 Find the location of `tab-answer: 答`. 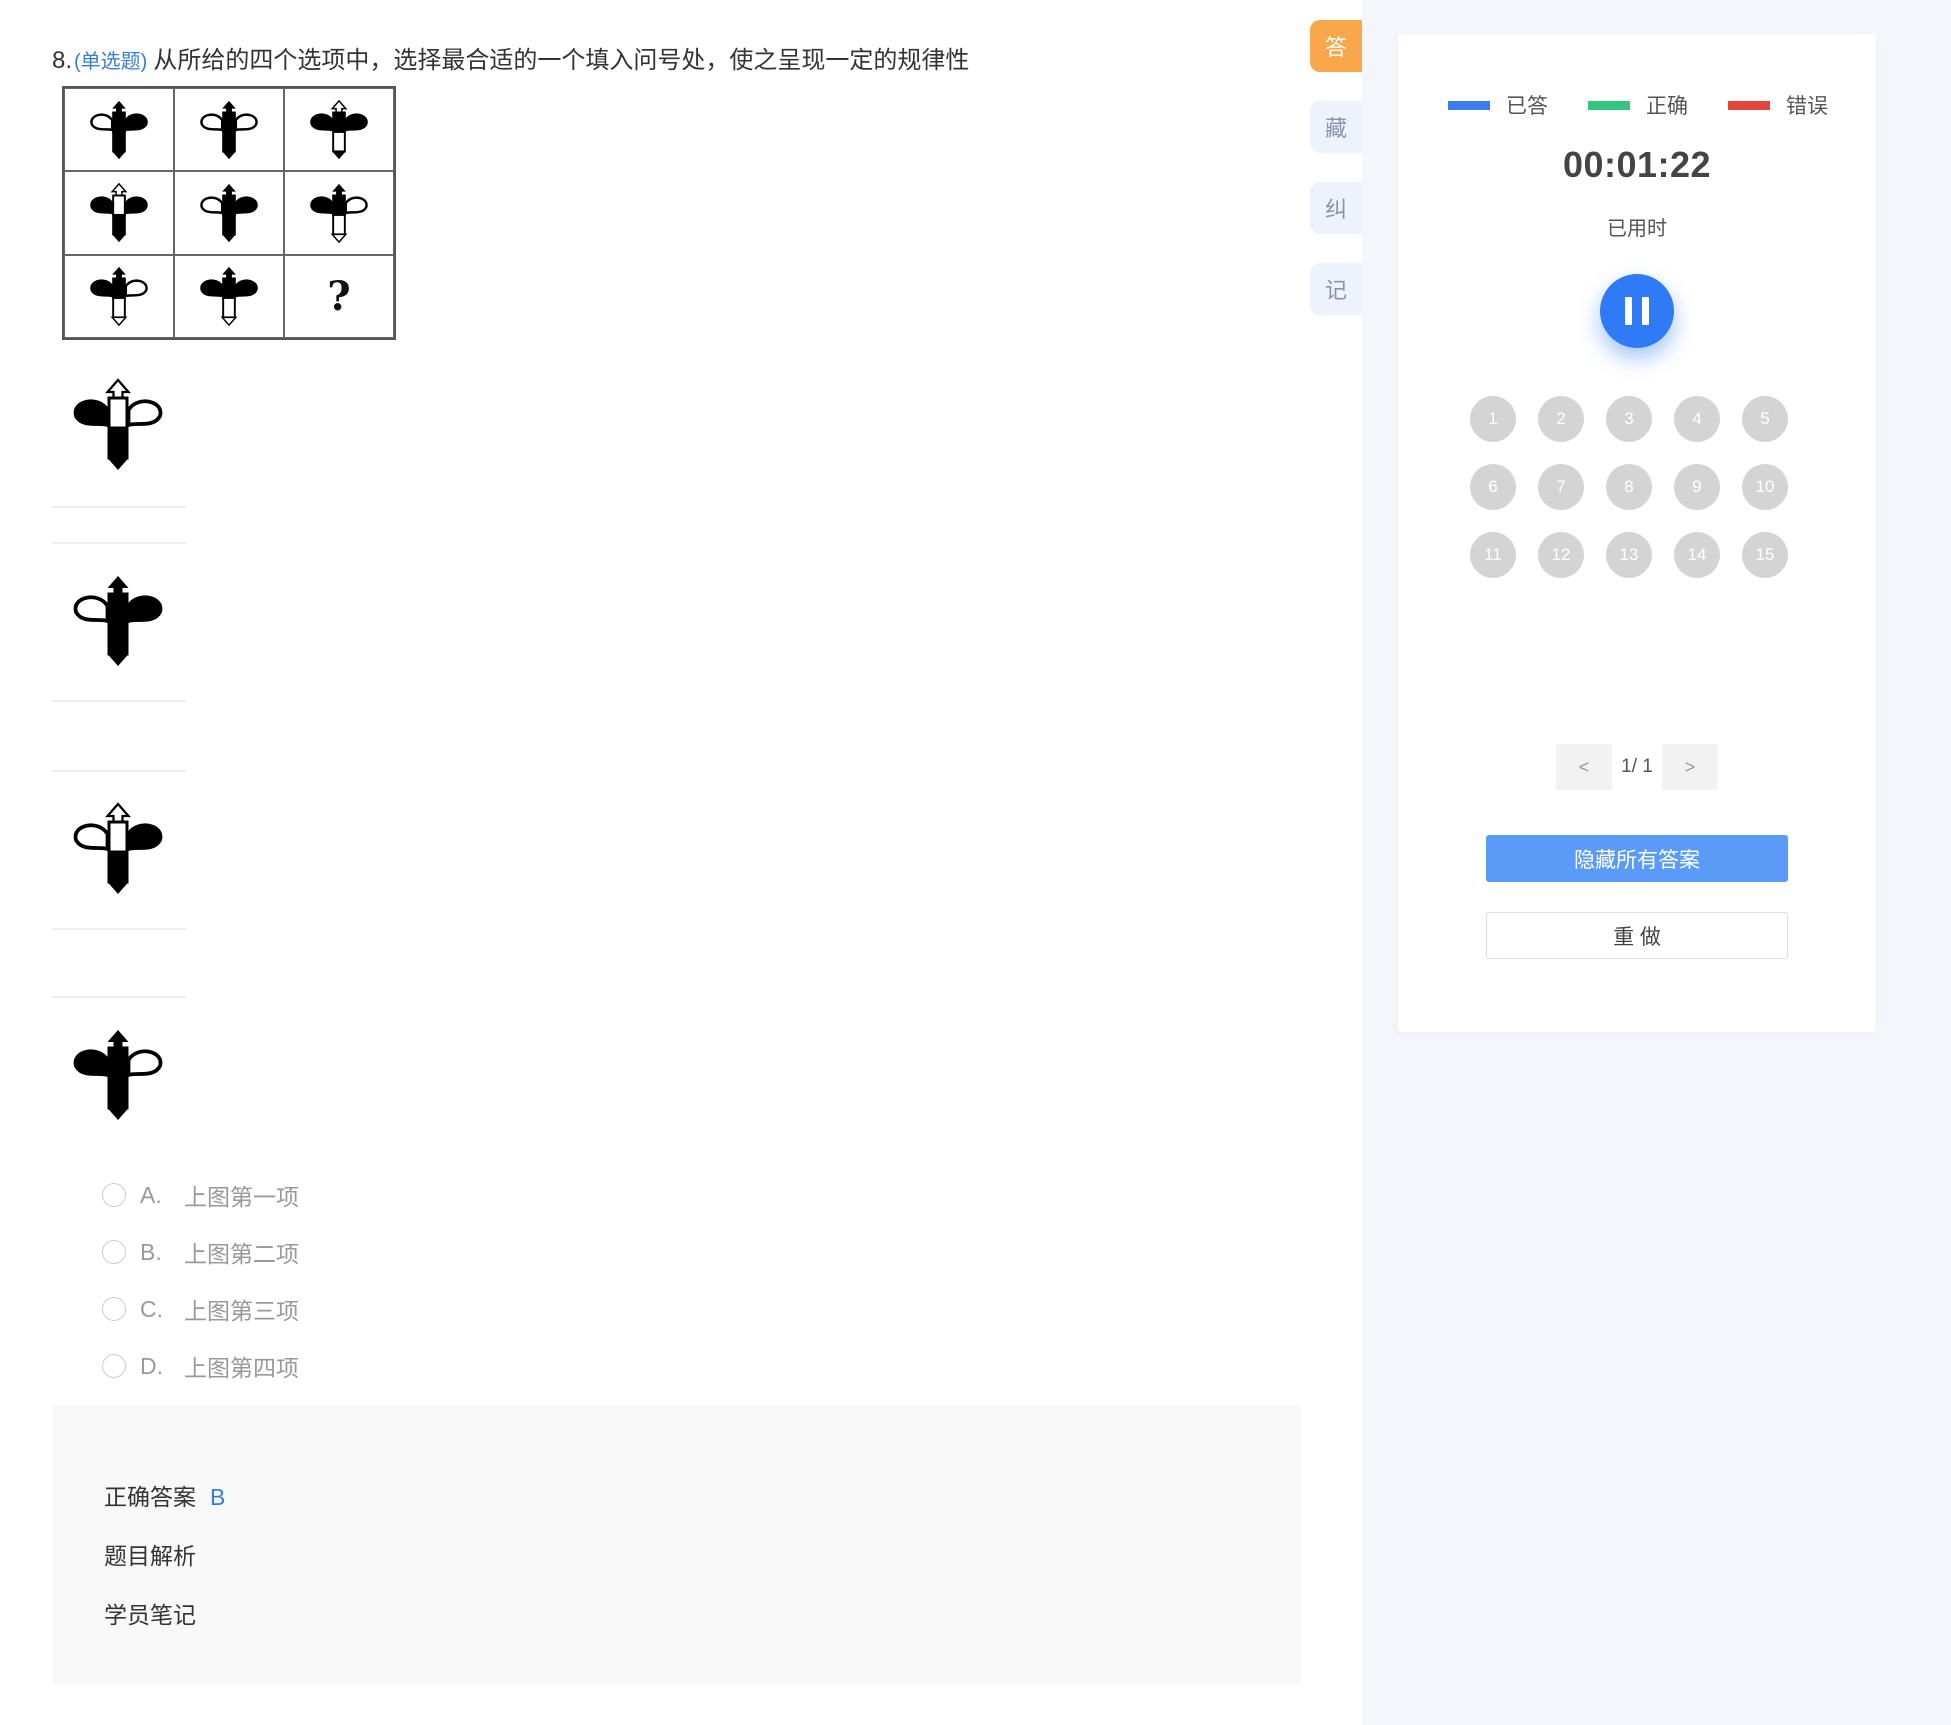

tab-answer: 答 is located at coordinates (1336, 46).